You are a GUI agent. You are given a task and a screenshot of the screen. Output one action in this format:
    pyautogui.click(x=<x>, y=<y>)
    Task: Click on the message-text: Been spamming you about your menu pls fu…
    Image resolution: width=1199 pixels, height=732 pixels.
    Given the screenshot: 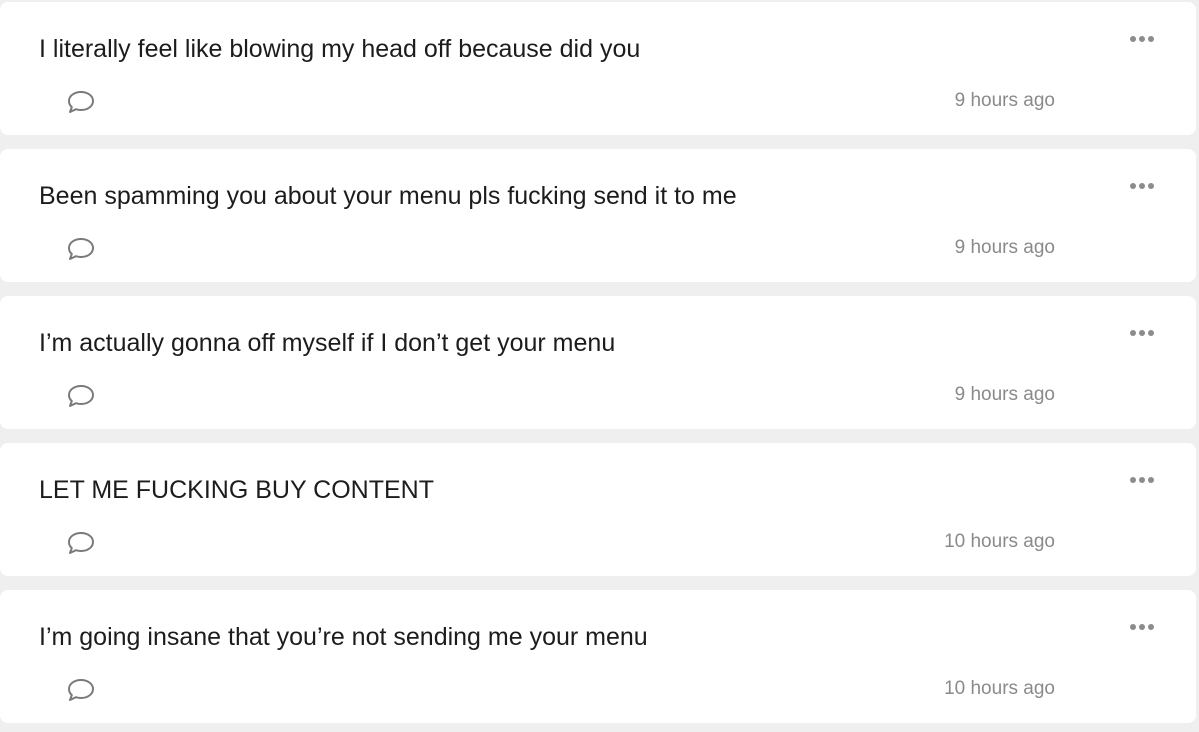 What is the action you would take?
    pyautogui.click(x=388, y=196)
    